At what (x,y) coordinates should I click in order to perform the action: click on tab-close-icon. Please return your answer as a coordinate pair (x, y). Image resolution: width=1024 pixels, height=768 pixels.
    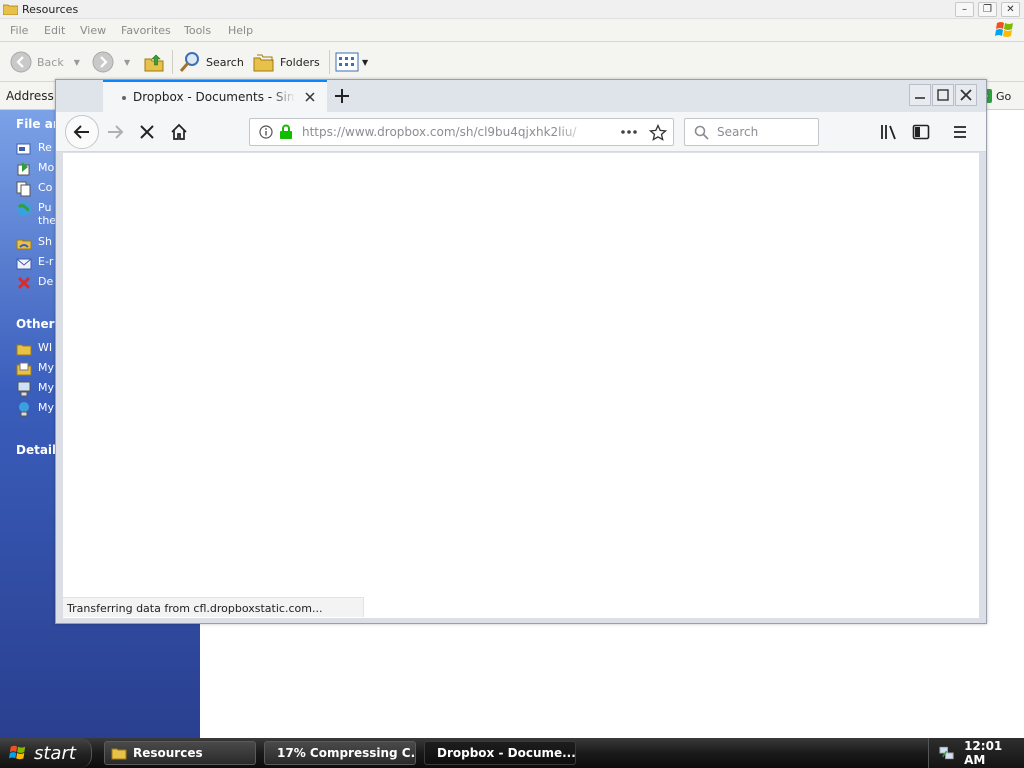
    Looking at the image, I should click on (310, 97).